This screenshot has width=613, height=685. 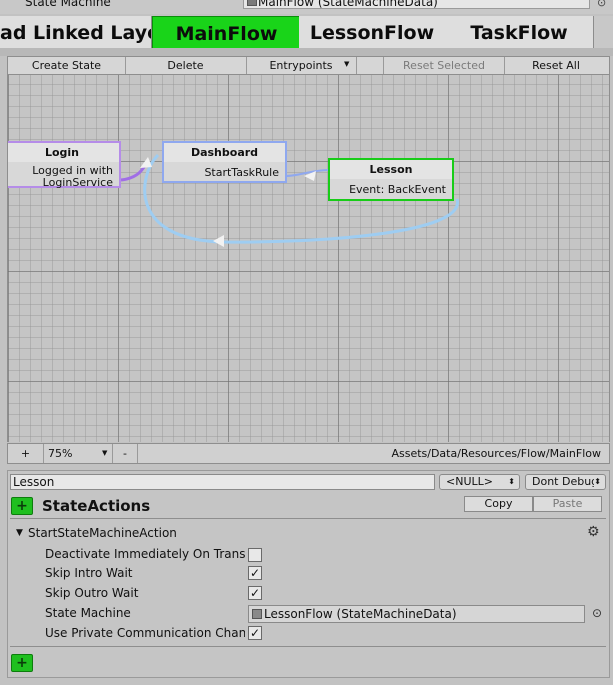 What do you see at coordinates (416, 4) in the screenshot?
I see `state-machine-field: MainFlow (StateMachineData)` at bounding box center [416, 4].